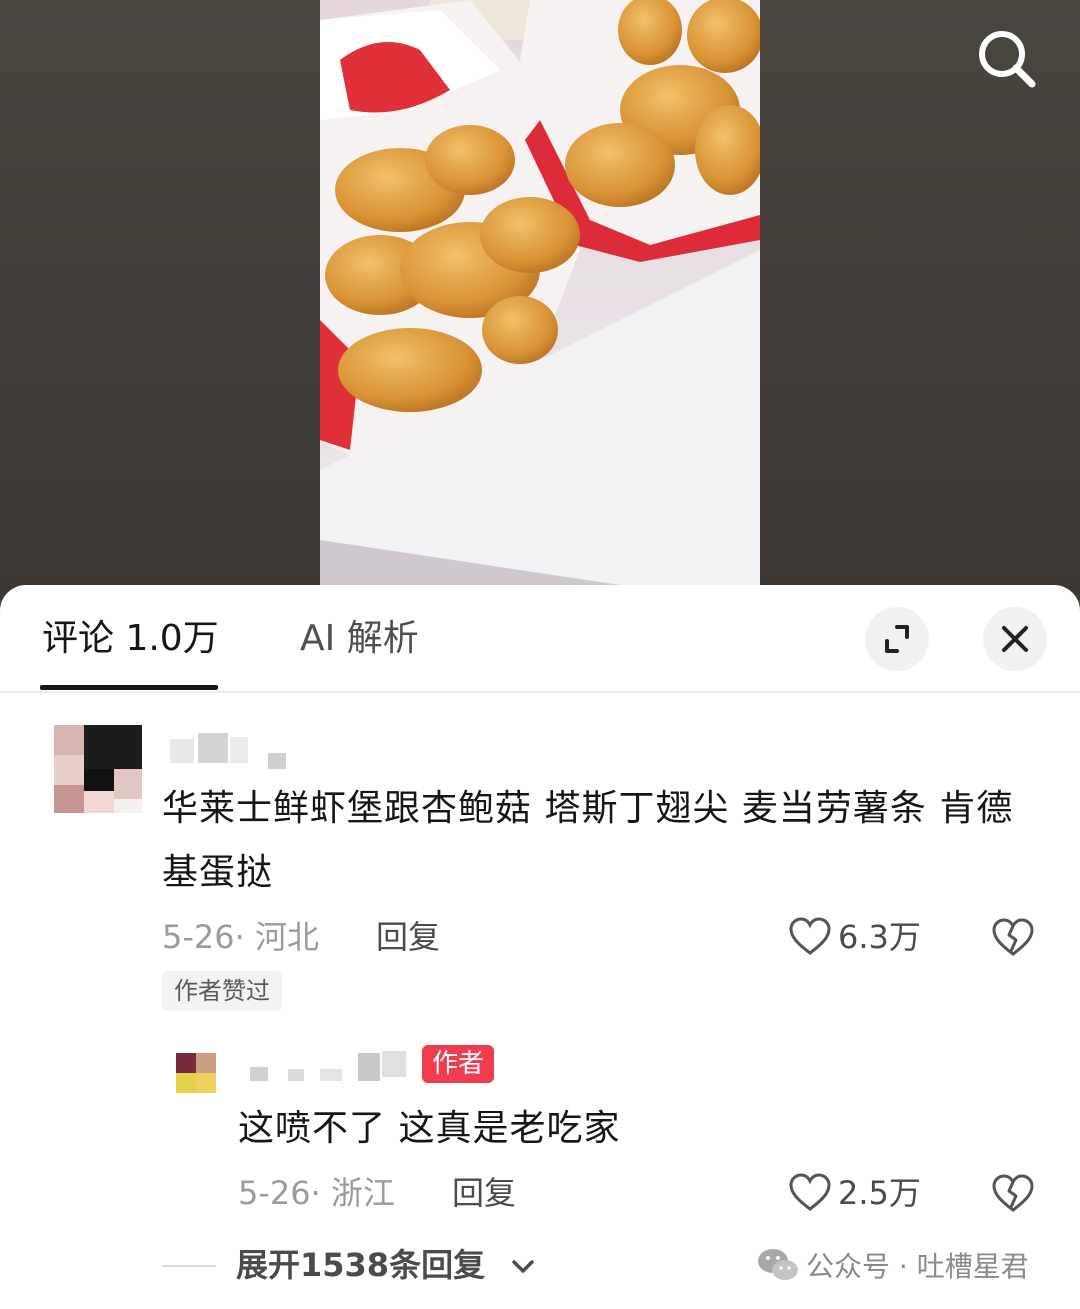 The height and width of the screenshot is (1309, 1080). Describe the element at coordinates (408, 937) in the screenshot. I see `reply-button: 回复` at that location.